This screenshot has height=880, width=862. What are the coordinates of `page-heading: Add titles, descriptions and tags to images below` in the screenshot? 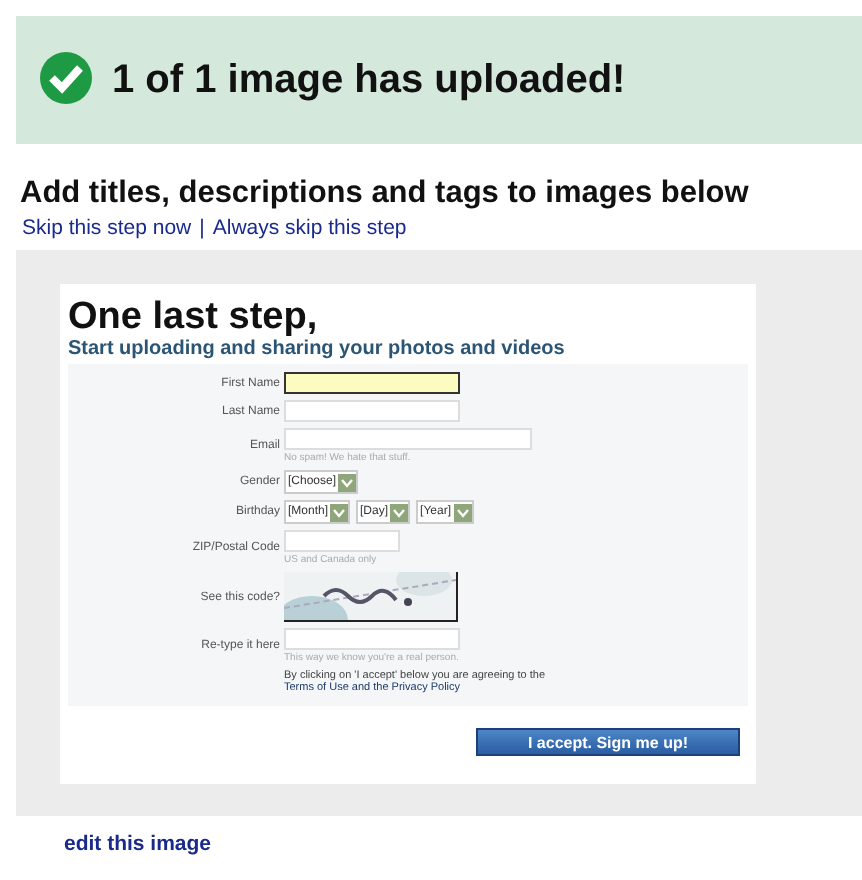 It's located at (385, 194).